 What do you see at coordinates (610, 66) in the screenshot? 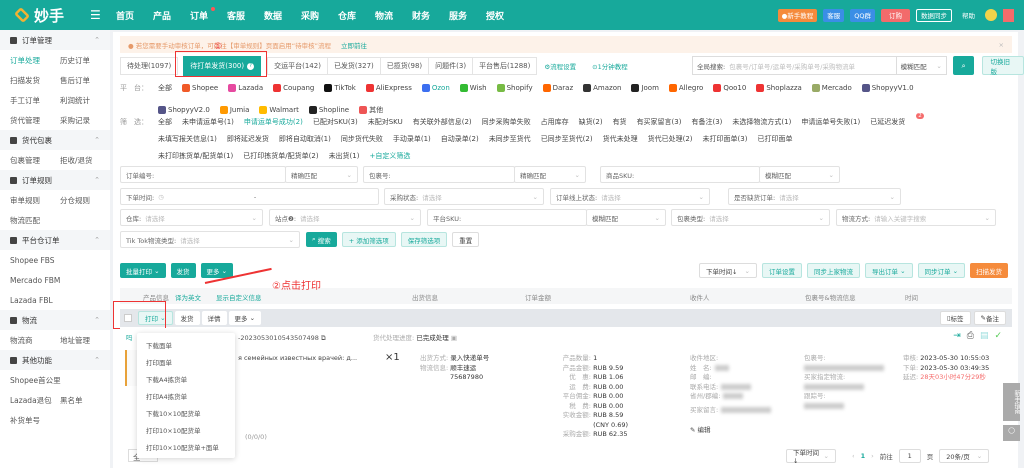
I see `tab-link-1: ⊙1分钟教程` at bounding box center [610, 66].